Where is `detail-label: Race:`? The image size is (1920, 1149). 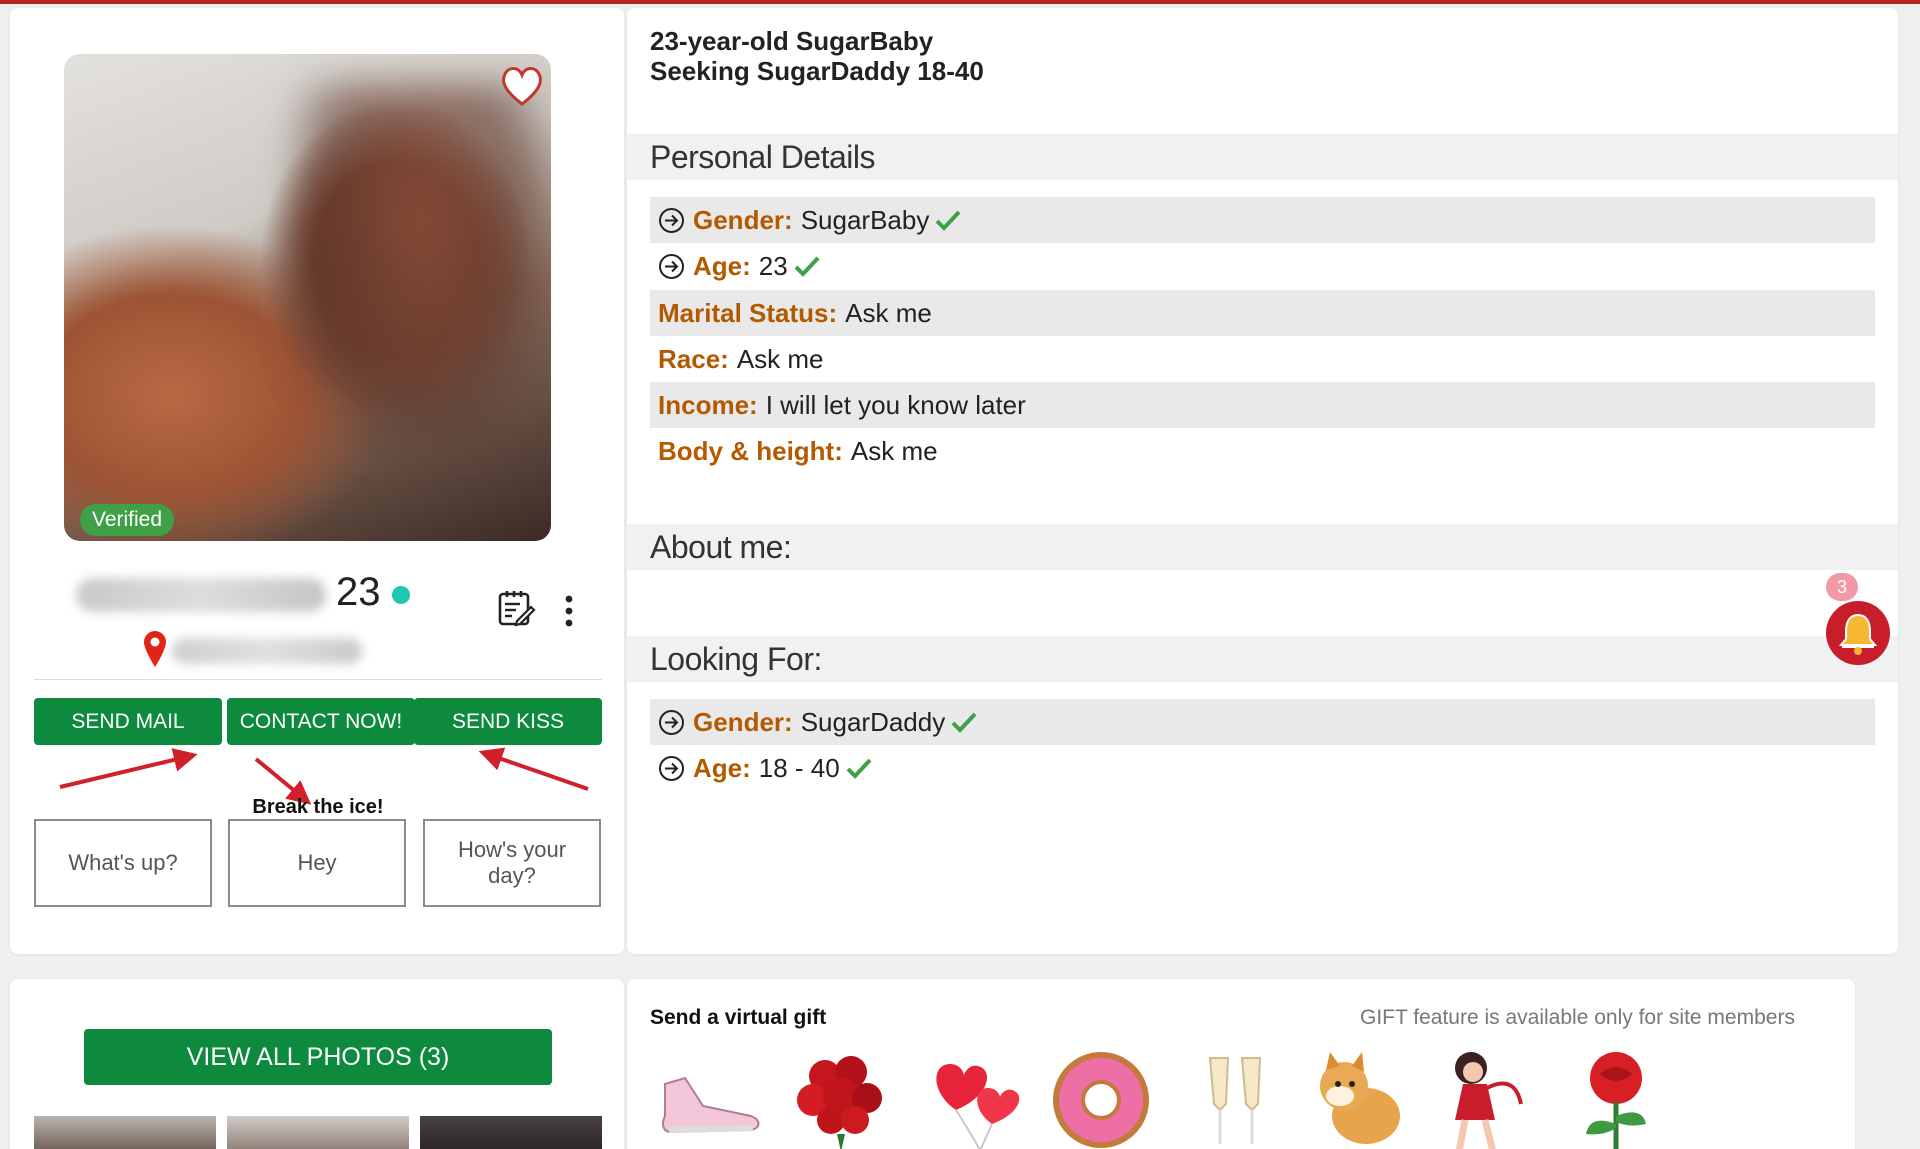
detail-label: Race: is located at coordinates (693, 358).